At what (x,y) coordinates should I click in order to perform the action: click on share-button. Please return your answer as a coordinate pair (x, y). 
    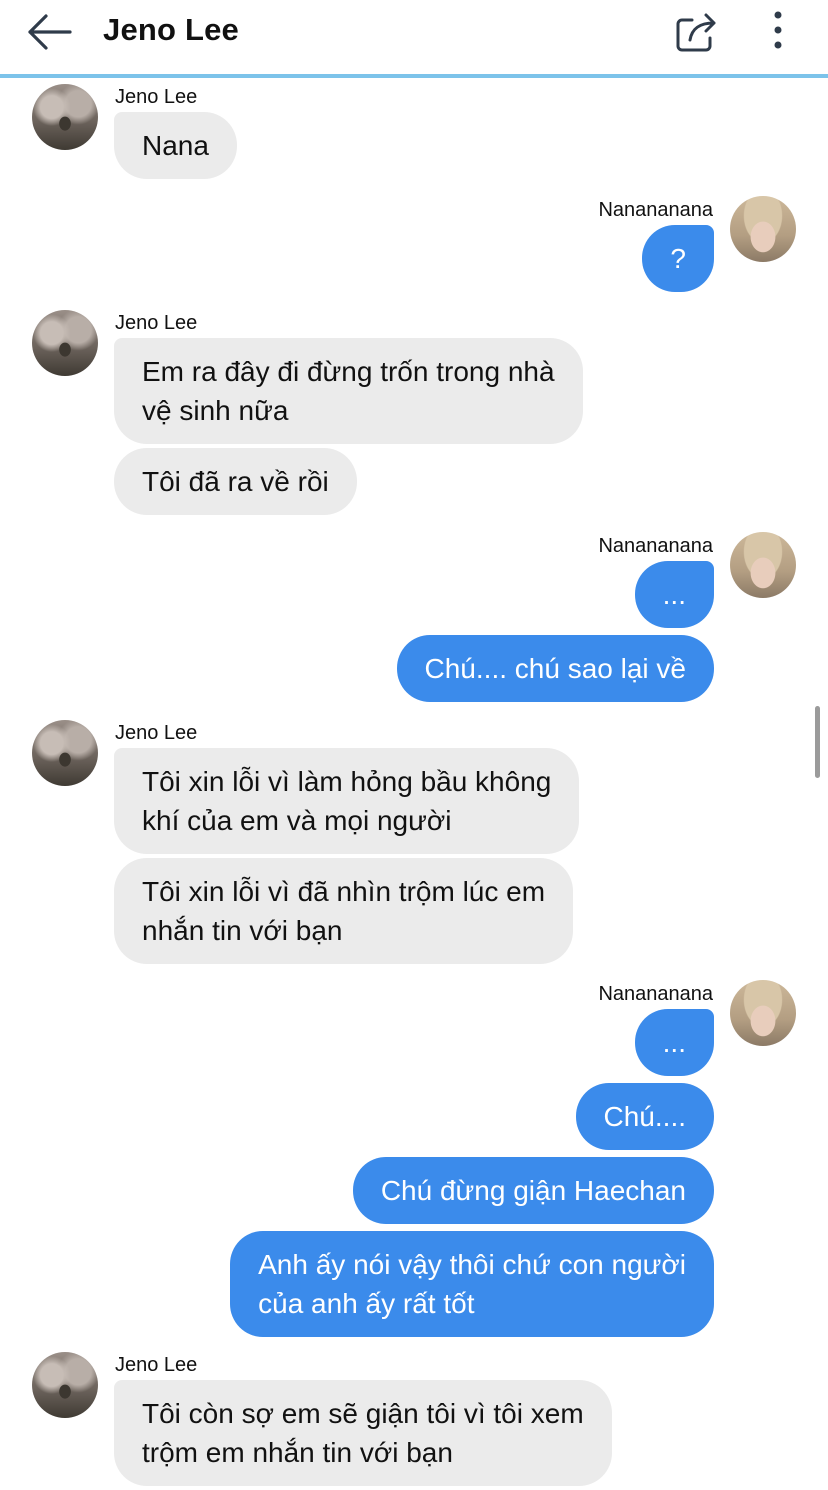
    Looking at the image, I should click on (697, 32).